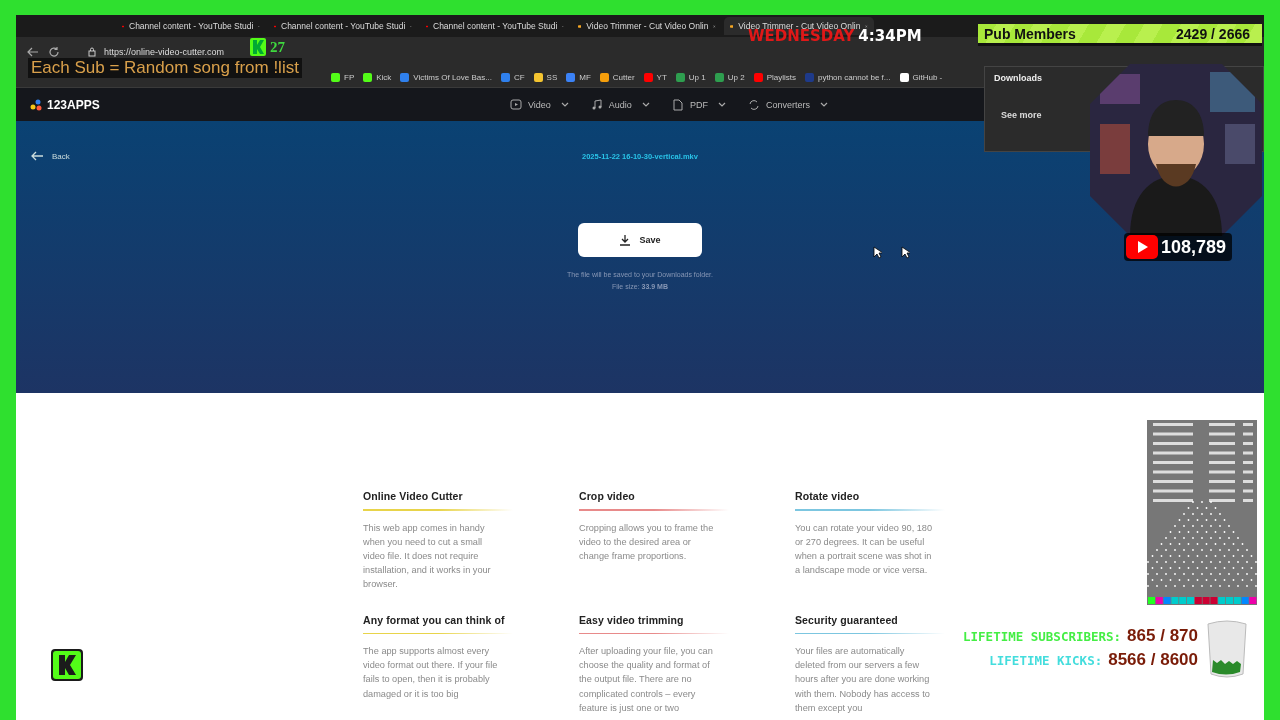  What do you see at coordinates (434, 619) in the screenshot?
I see `feature-title: Any format you can think of` at bounding box center [434, 619].